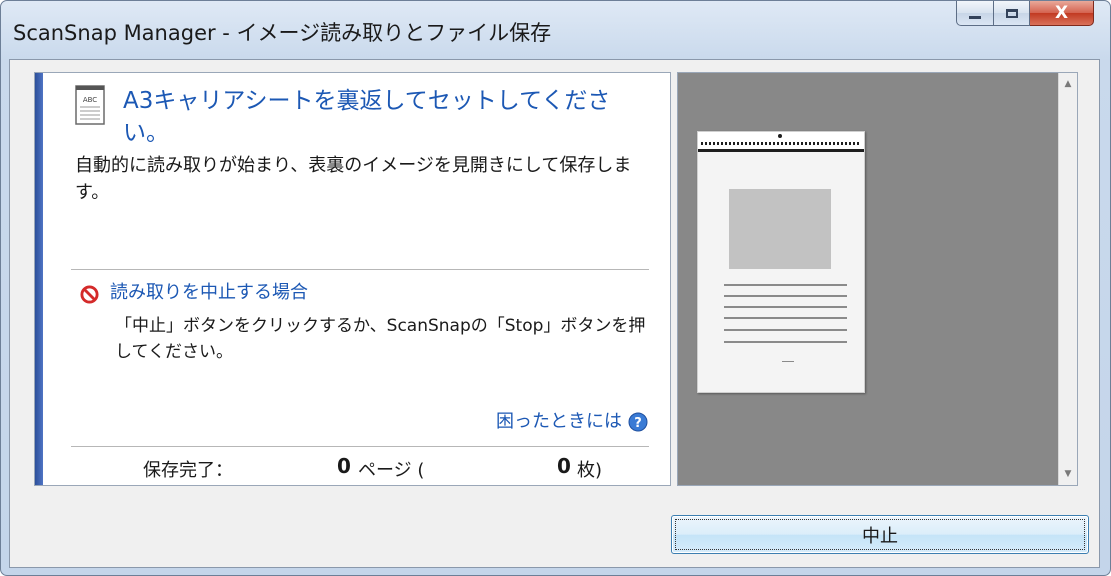 The image size is (1111, 576). Describe the element at coordinates (282, 33) in the screenshot. I see `window-title: ScanSnap Manager - イメージ読み取りとファイル保存` at that location.